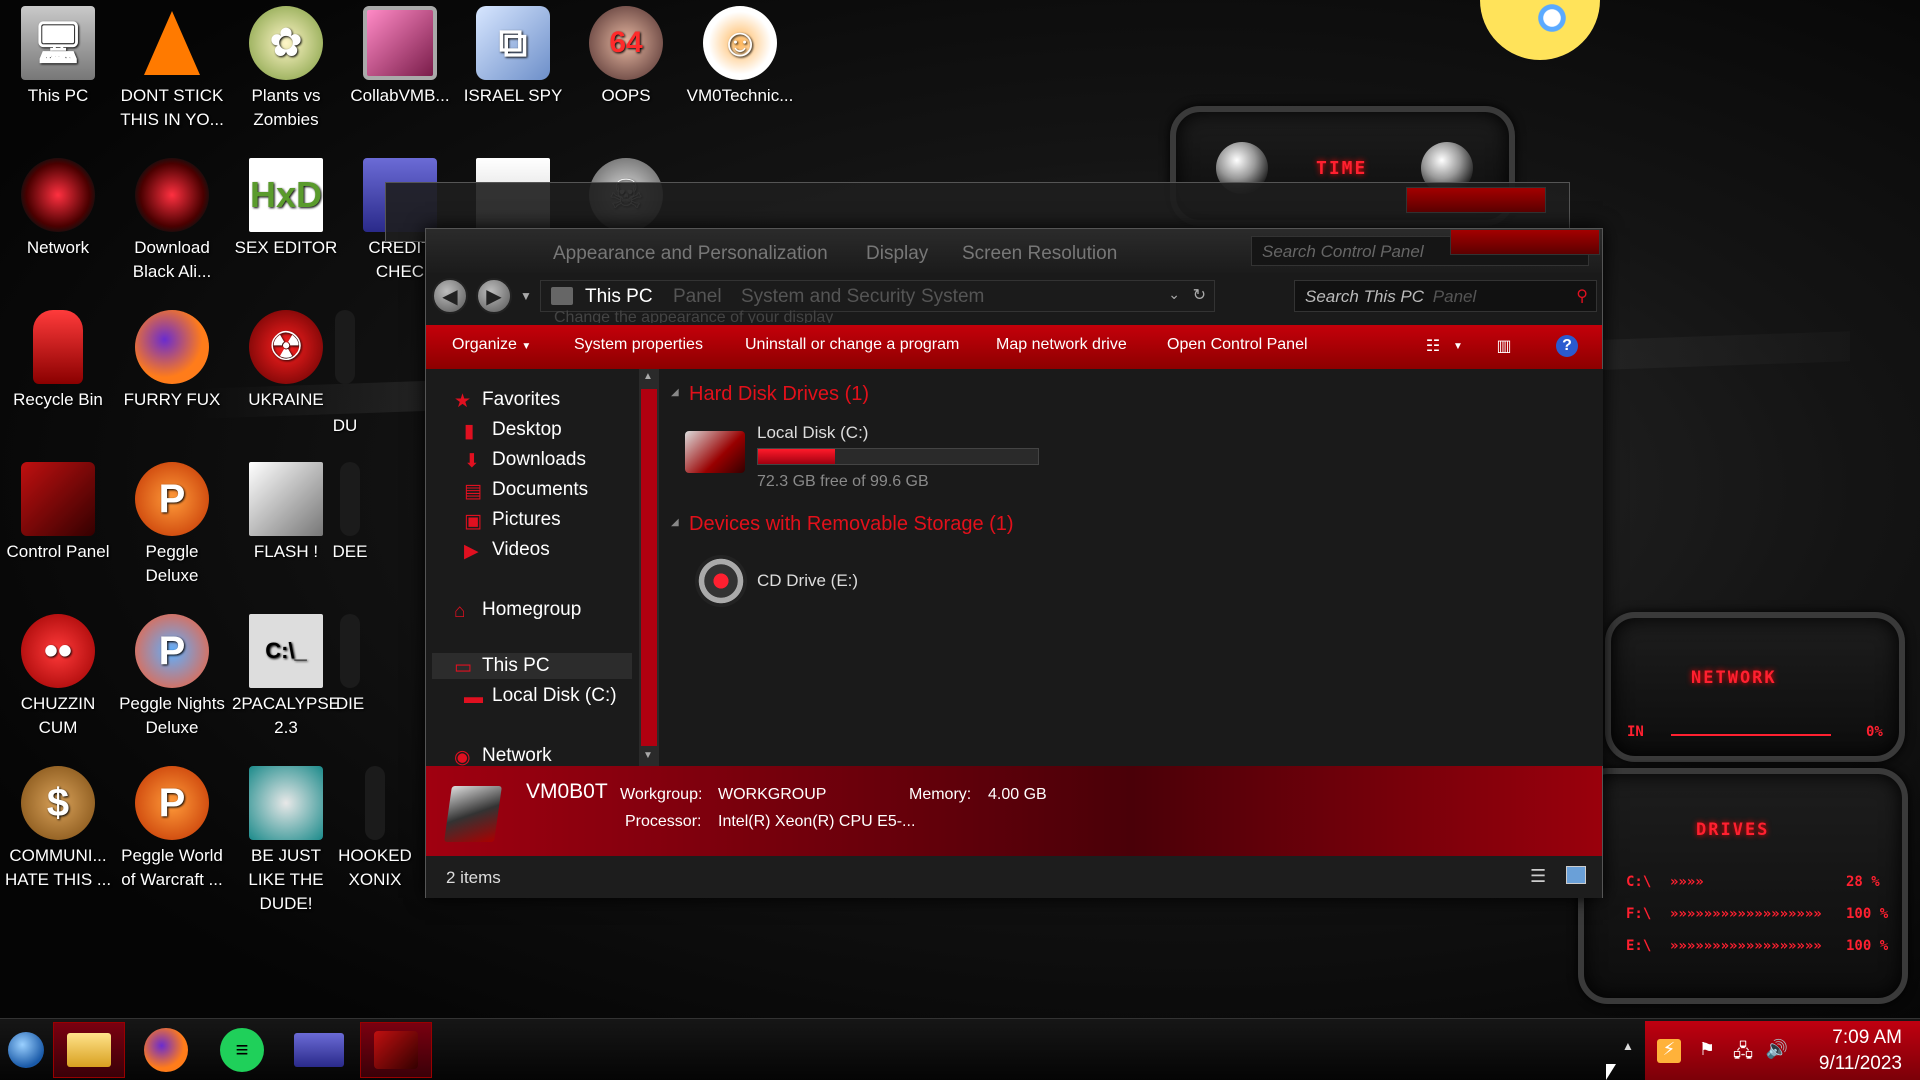 This screenshot has width=1920, height=1080. I want to click on desktop-icon-israel-spy: ⧉ ISRAEL SPY, so click(513, 57).